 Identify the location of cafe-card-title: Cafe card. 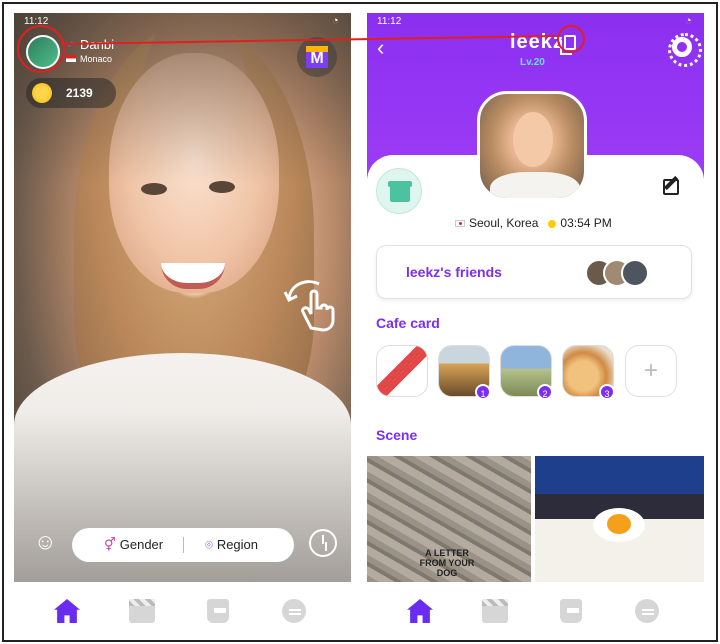
(408, 323).